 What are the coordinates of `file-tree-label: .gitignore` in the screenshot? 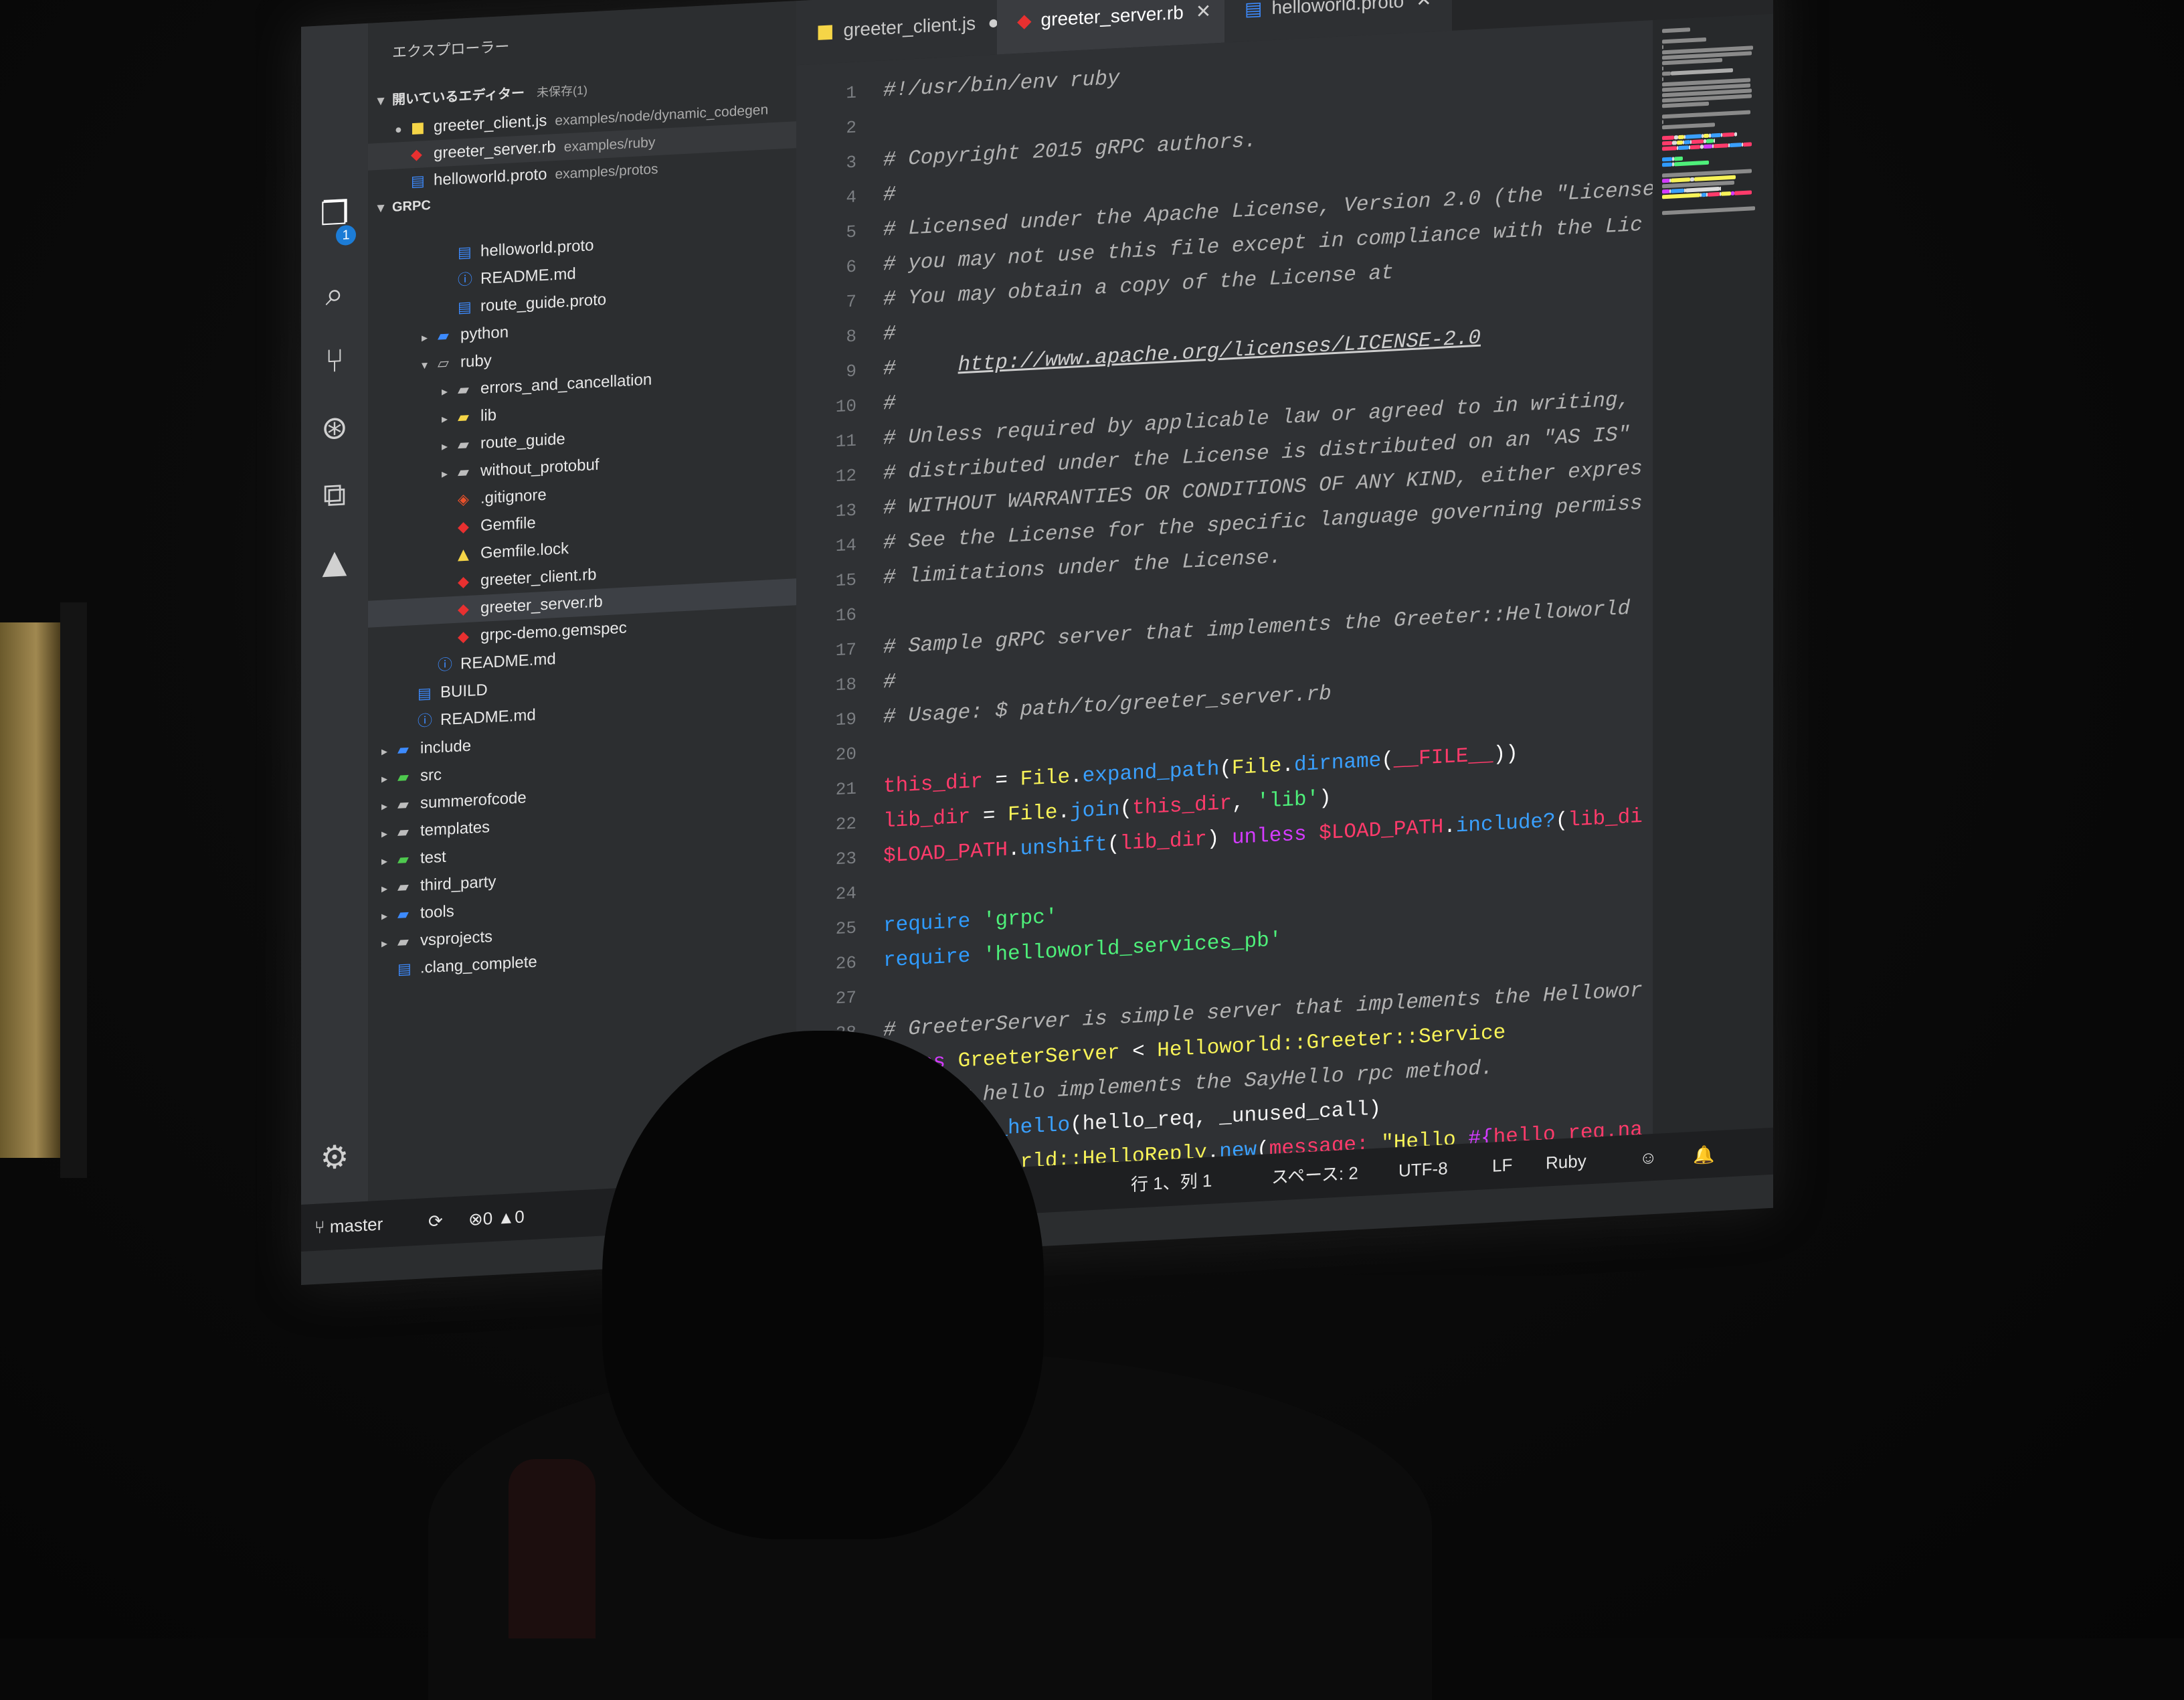 It's located at (513, 497).